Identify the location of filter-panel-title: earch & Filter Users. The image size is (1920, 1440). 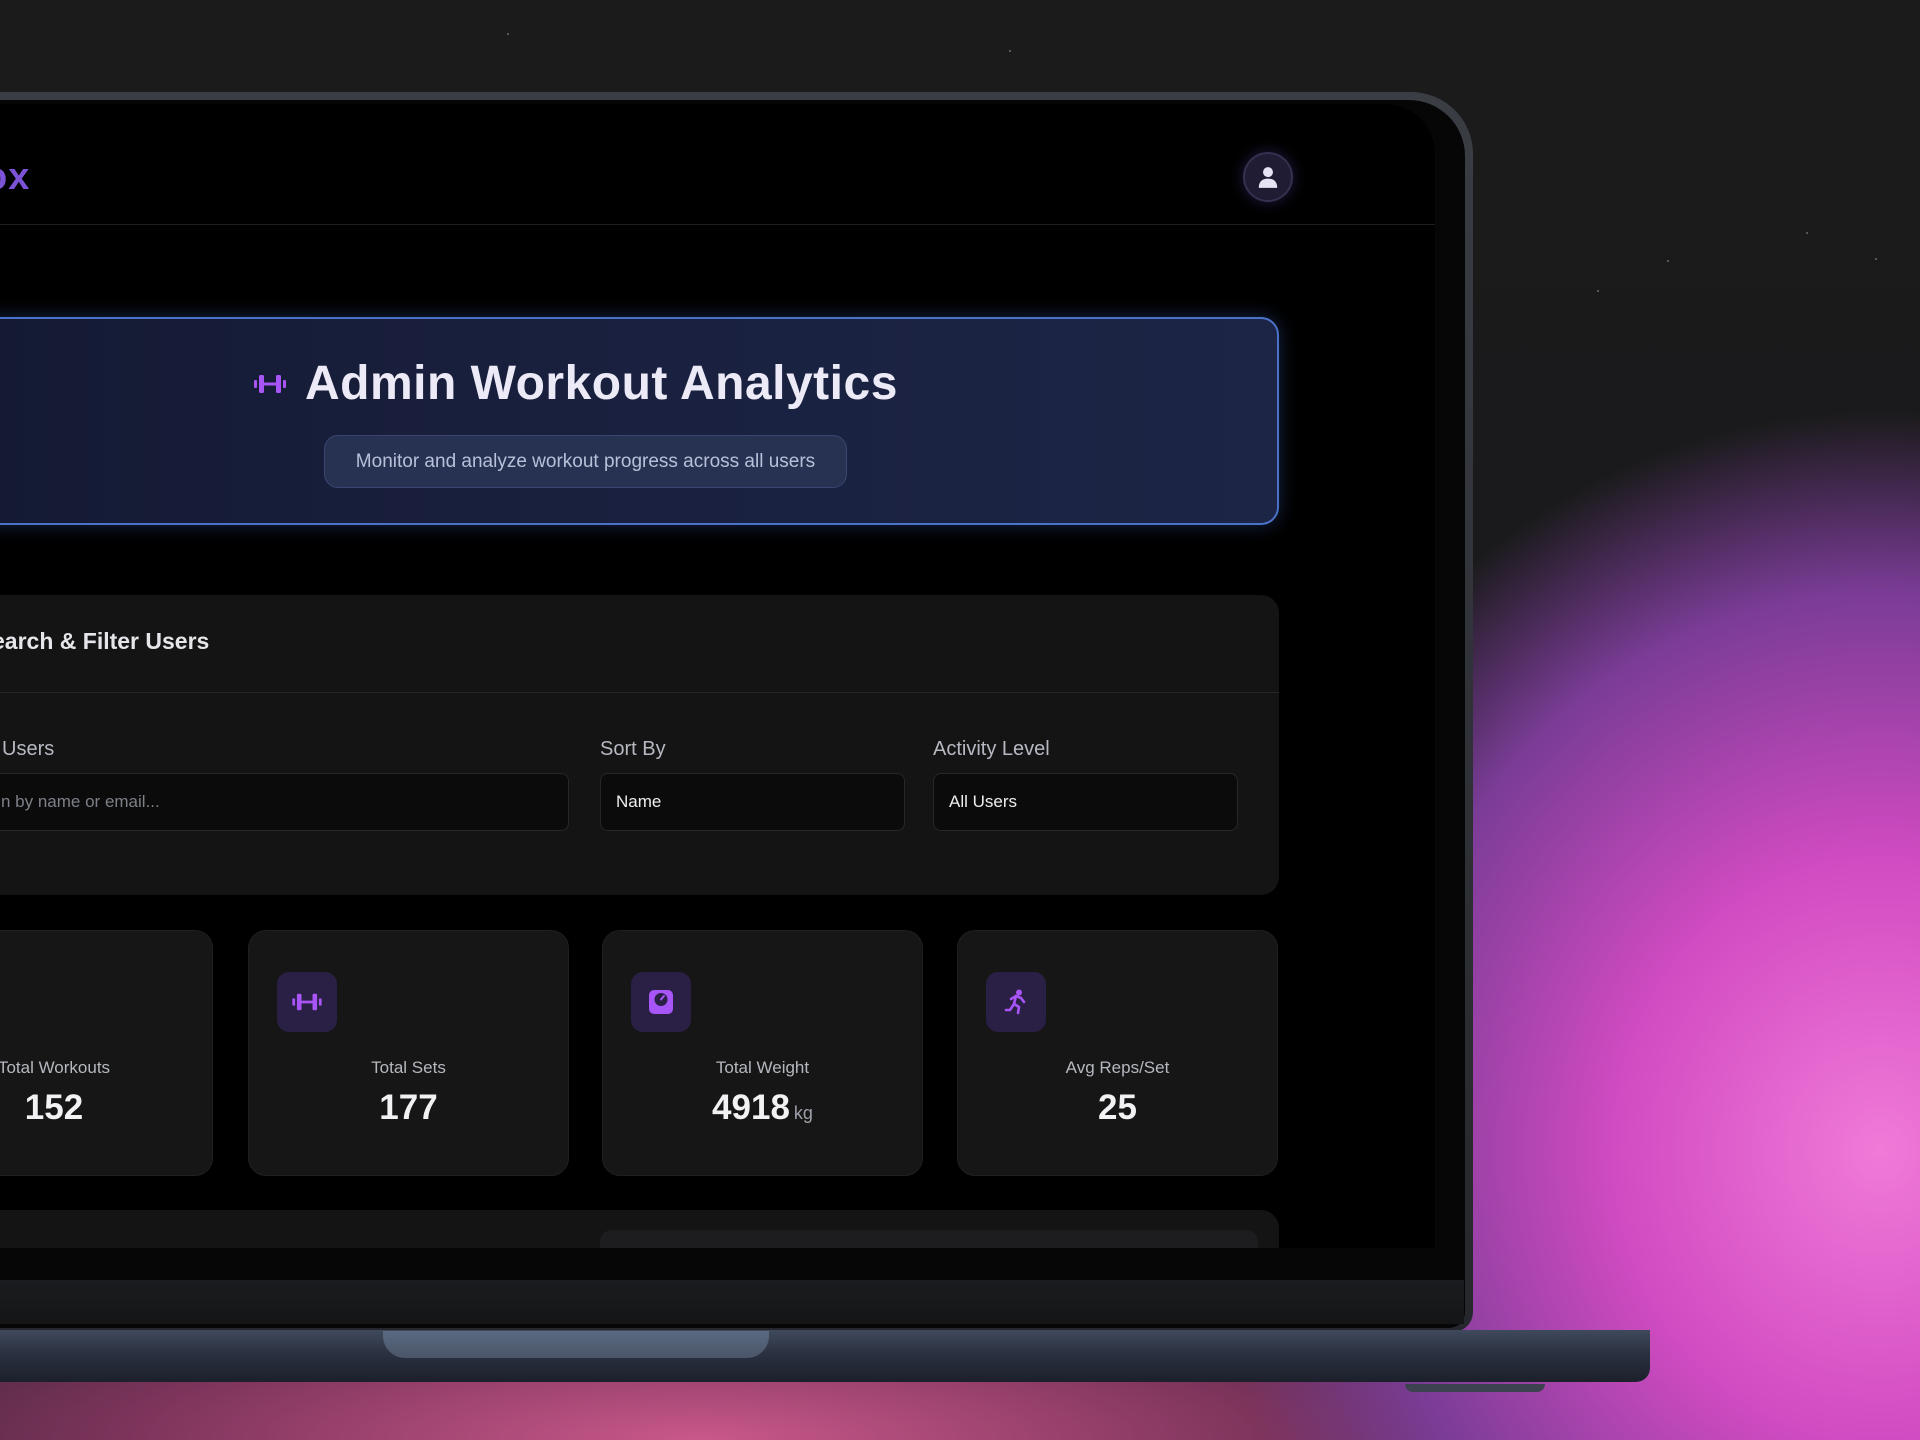
(105, 641).